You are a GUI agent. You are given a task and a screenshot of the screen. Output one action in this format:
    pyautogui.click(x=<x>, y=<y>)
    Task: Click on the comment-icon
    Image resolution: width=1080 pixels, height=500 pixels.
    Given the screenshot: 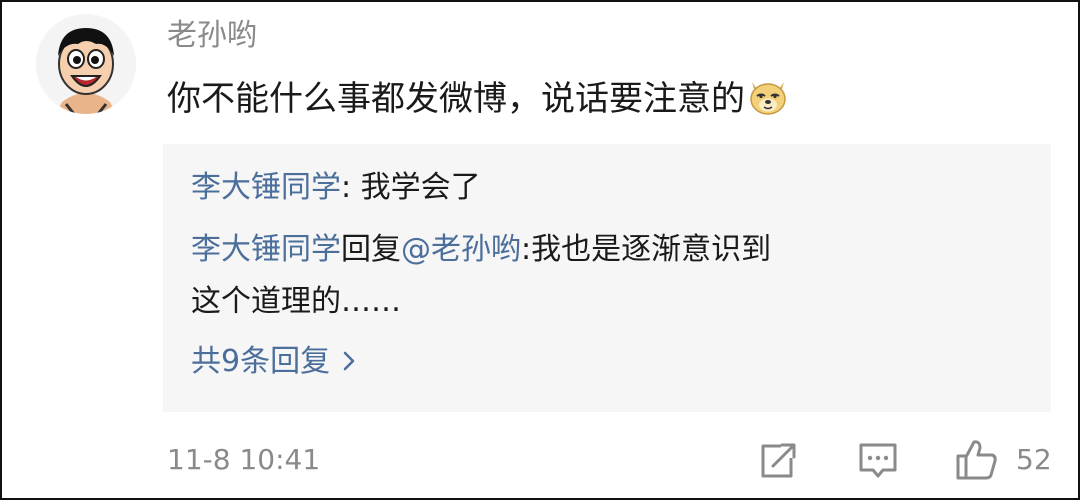 What is the action you would take?
    pyautogui.click(x=878, y=460)
    